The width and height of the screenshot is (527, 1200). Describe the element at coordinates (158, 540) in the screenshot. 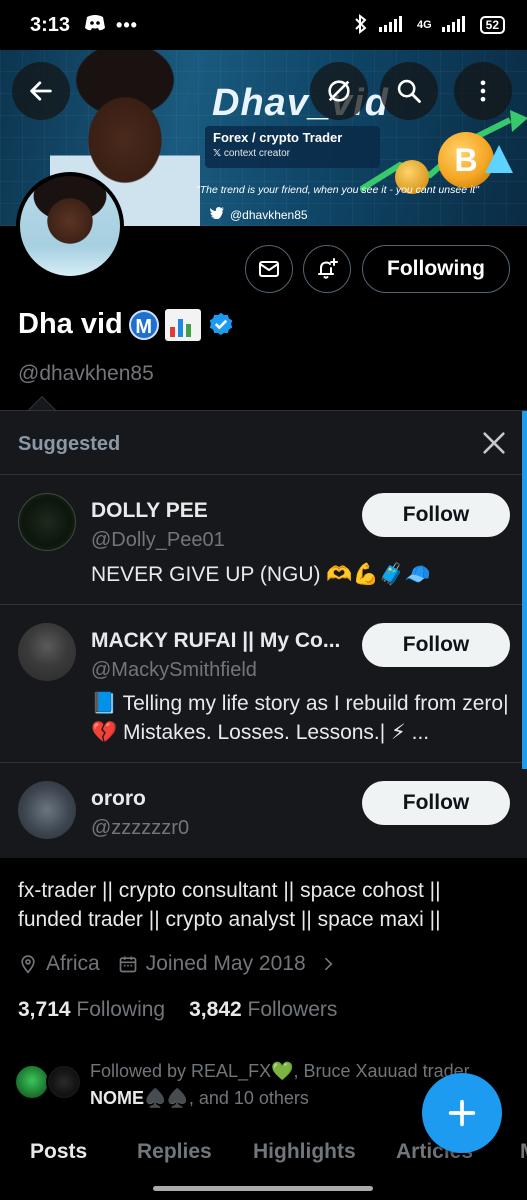

I see `user-handle: @Dolly_Pee01` at that location.